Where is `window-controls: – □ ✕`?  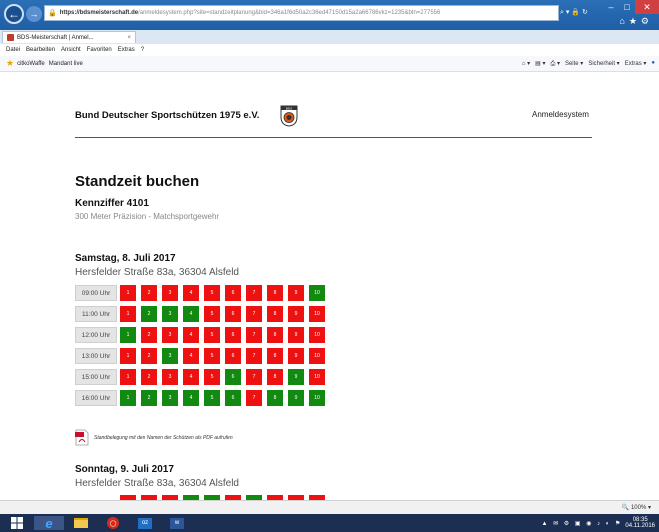
window-controls: – □ ✕ is located at coordinates (631, 7).